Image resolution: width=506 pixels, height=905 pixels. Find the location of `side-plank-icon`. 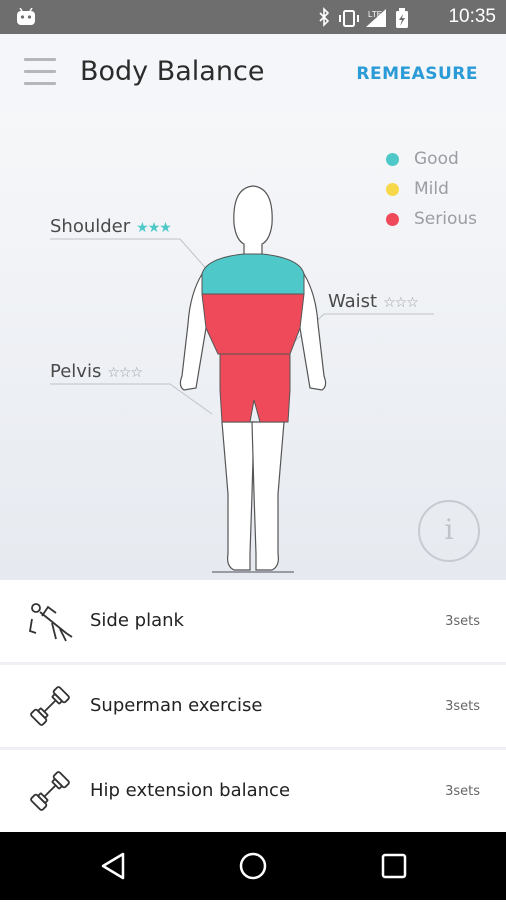

side-plank-icon is located at coordinates (50, 622).